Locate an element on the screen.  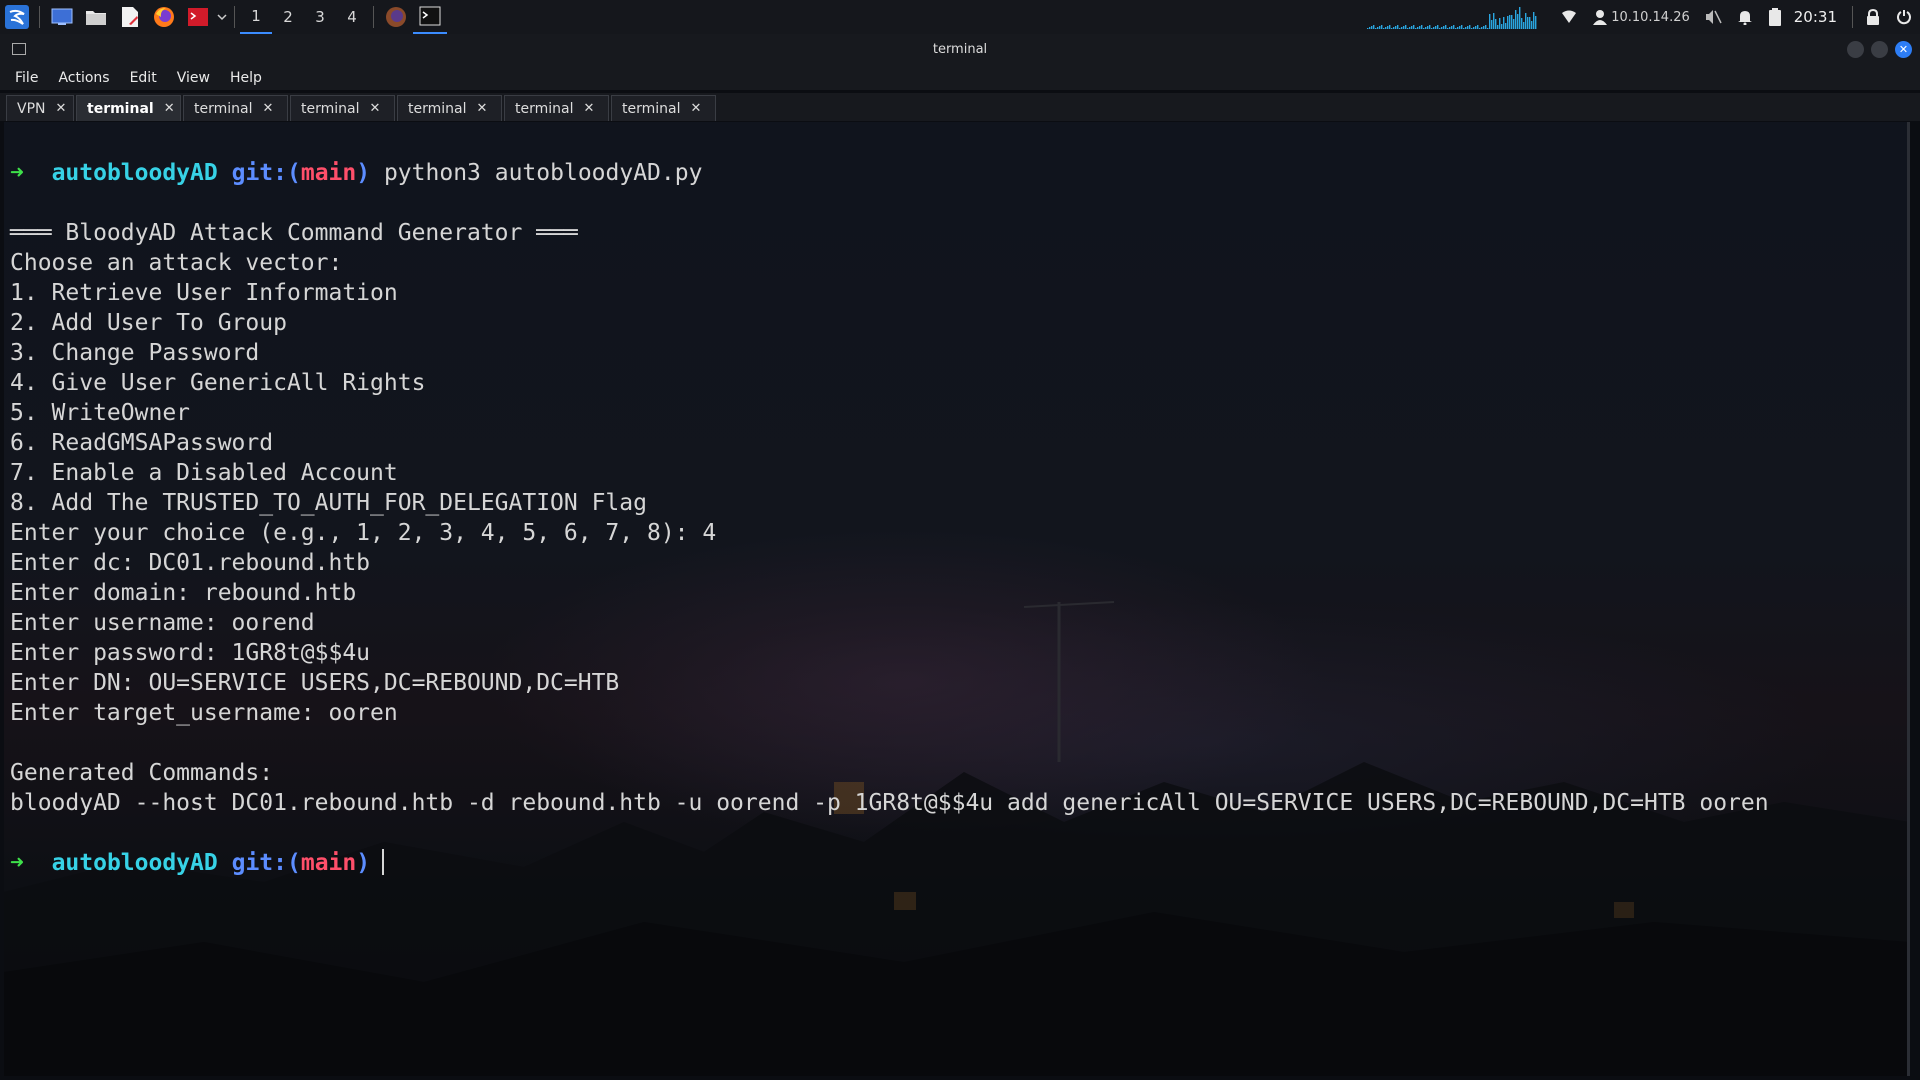
vpn-user-icon is located at coordinates (1600, 17).